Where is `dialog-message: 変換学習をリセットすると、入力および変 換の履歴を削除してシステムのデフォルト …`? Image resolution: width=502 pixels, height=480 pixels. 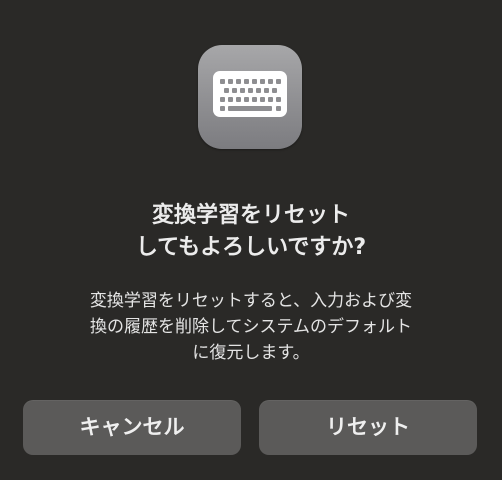
dialog-message: 変換学習をリセットすると、入力および変 換の履歴を削除してシステムのデフォルト … is located at coordinates (251, 327).